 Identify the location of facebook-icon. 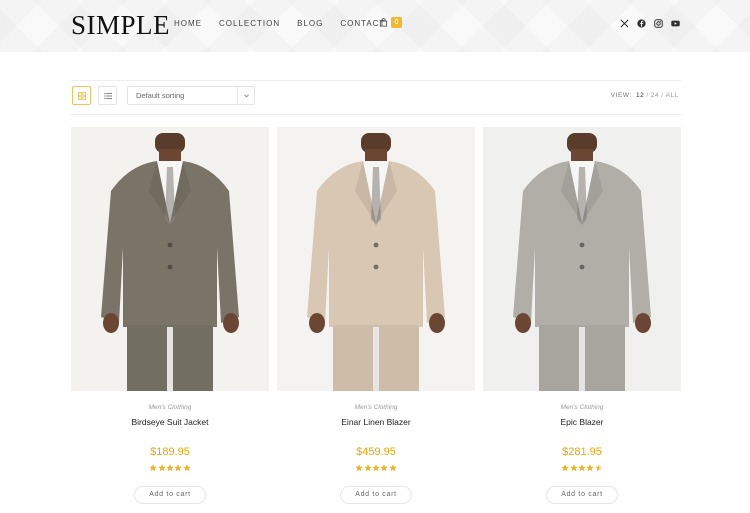
(641, 23).